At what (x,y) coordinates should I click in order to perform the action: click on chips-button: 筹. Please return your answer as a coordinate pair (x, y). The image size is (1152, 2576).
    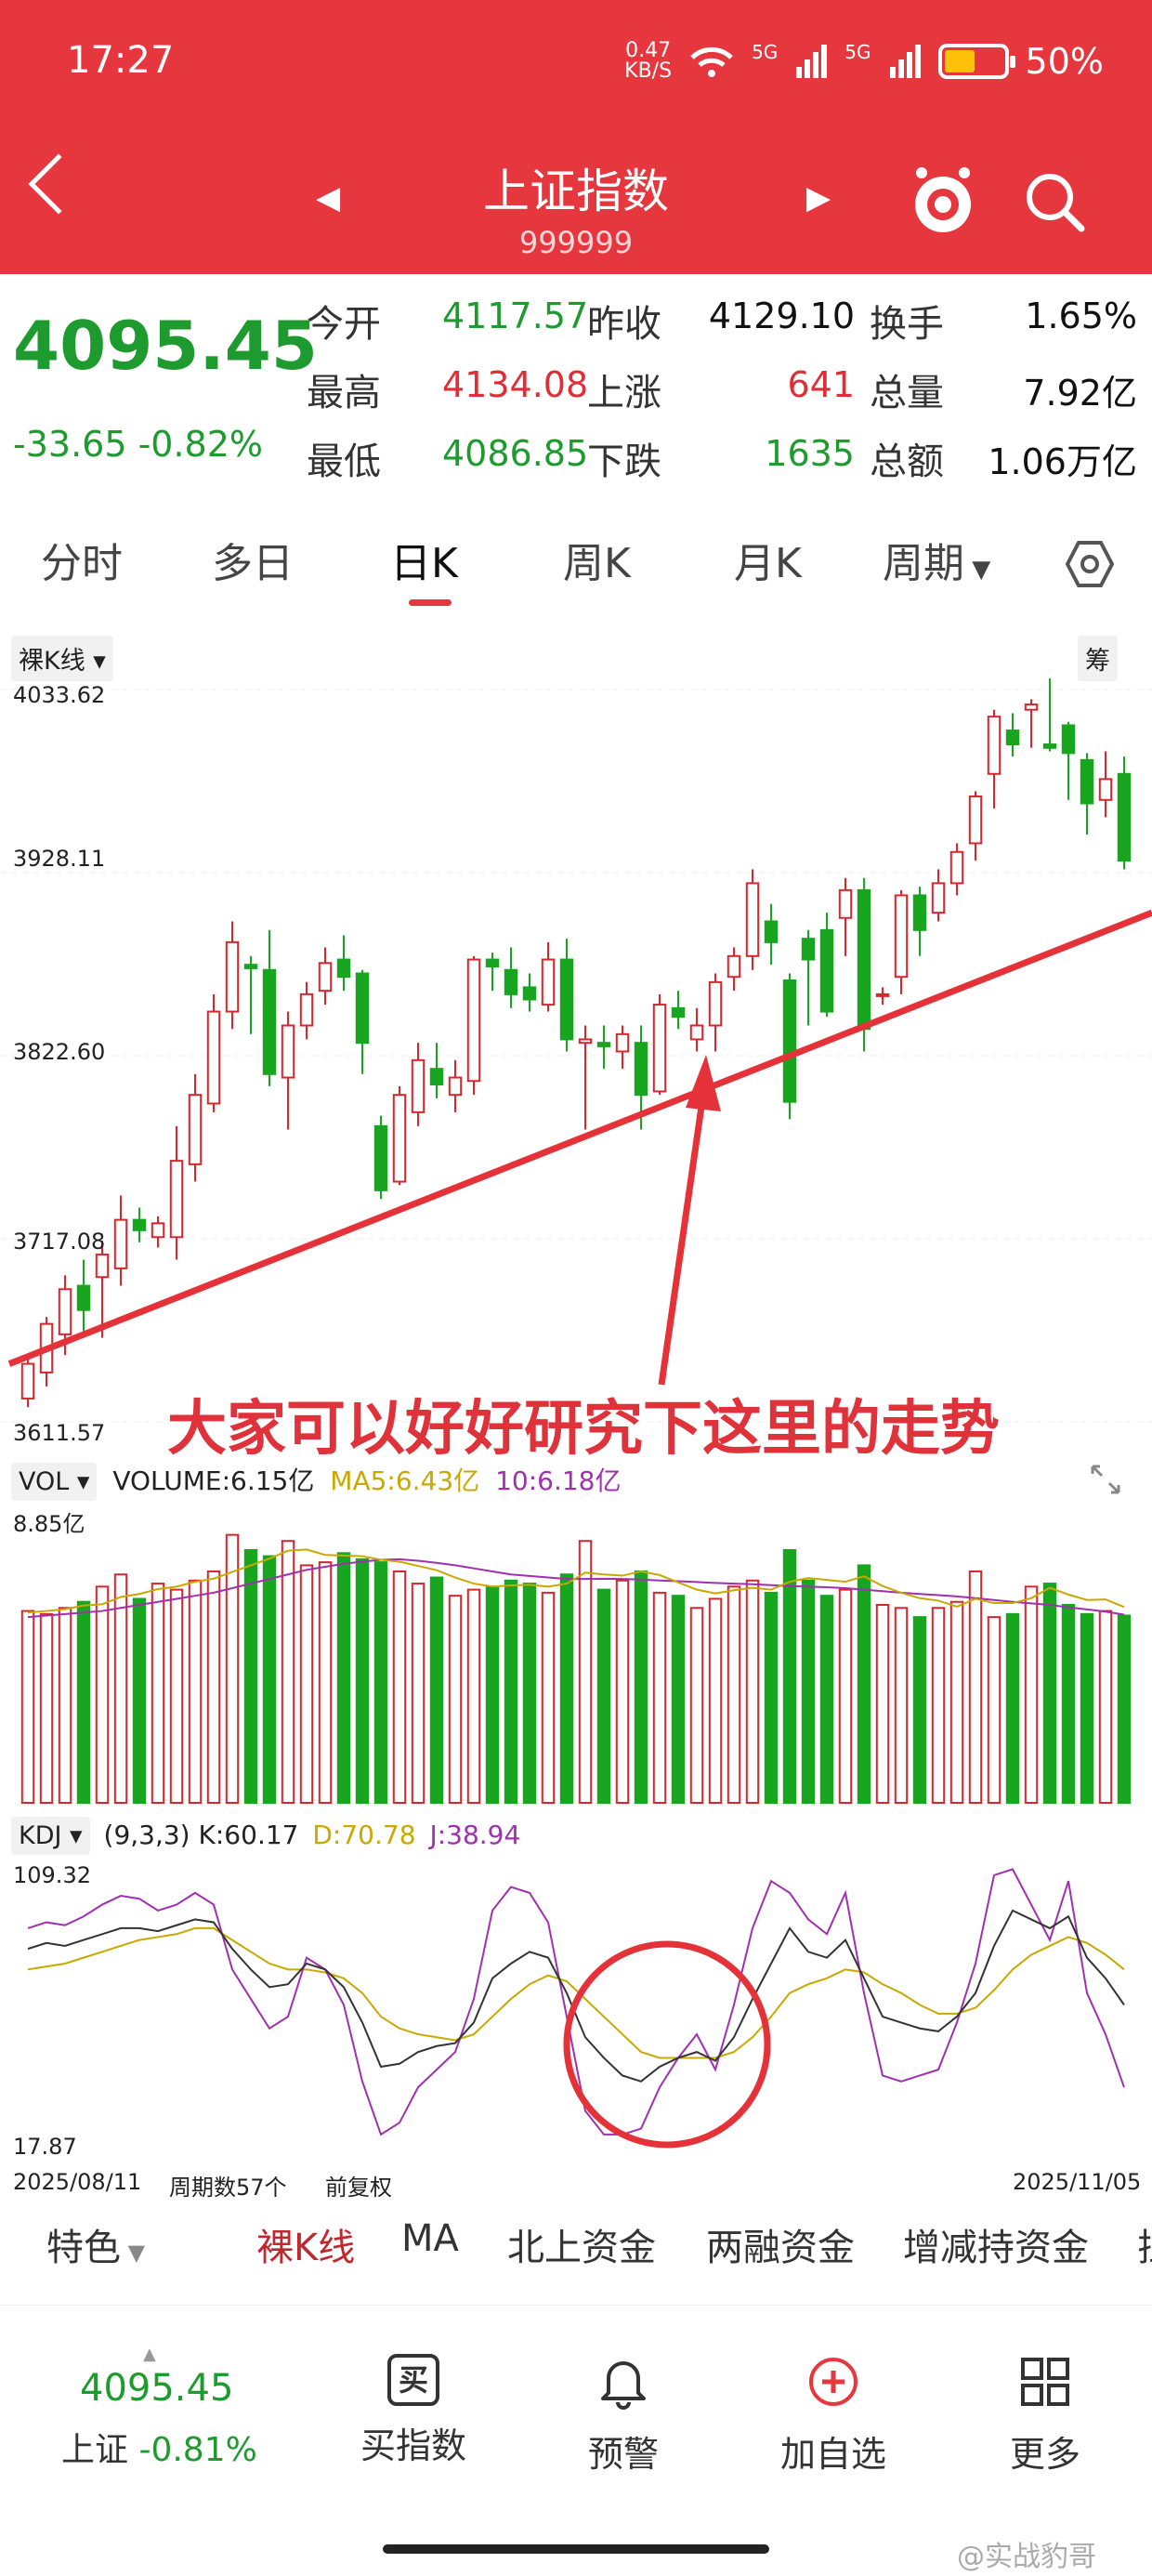
    Looking at the image, I should click on (1098, 658).